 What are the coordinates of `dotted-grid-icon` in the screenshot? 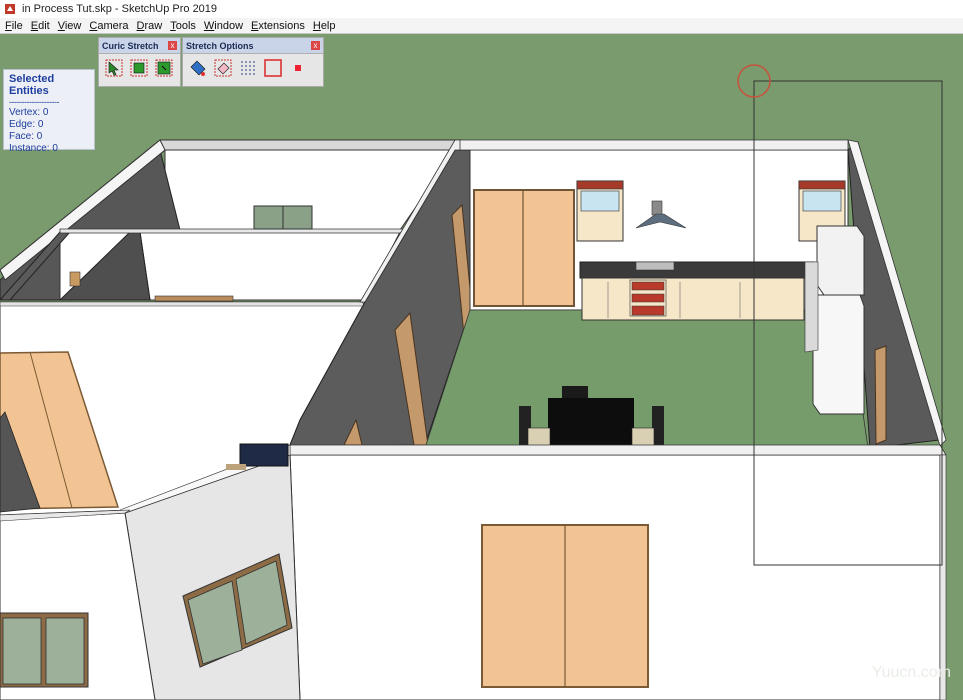 It's located at (247, 67).